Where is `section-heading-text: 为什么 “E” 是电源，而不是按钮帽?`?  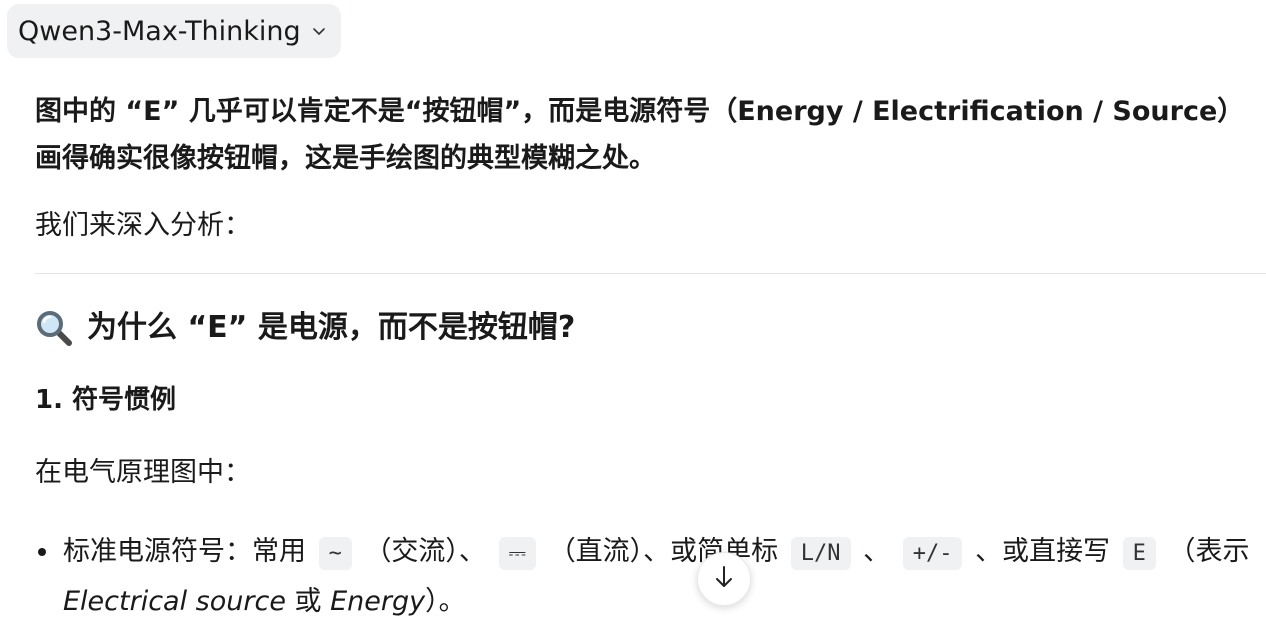
section-heading-text: 为什么 “E” 是电源，而不是按钮帽? is located at coordinates (331, 327).